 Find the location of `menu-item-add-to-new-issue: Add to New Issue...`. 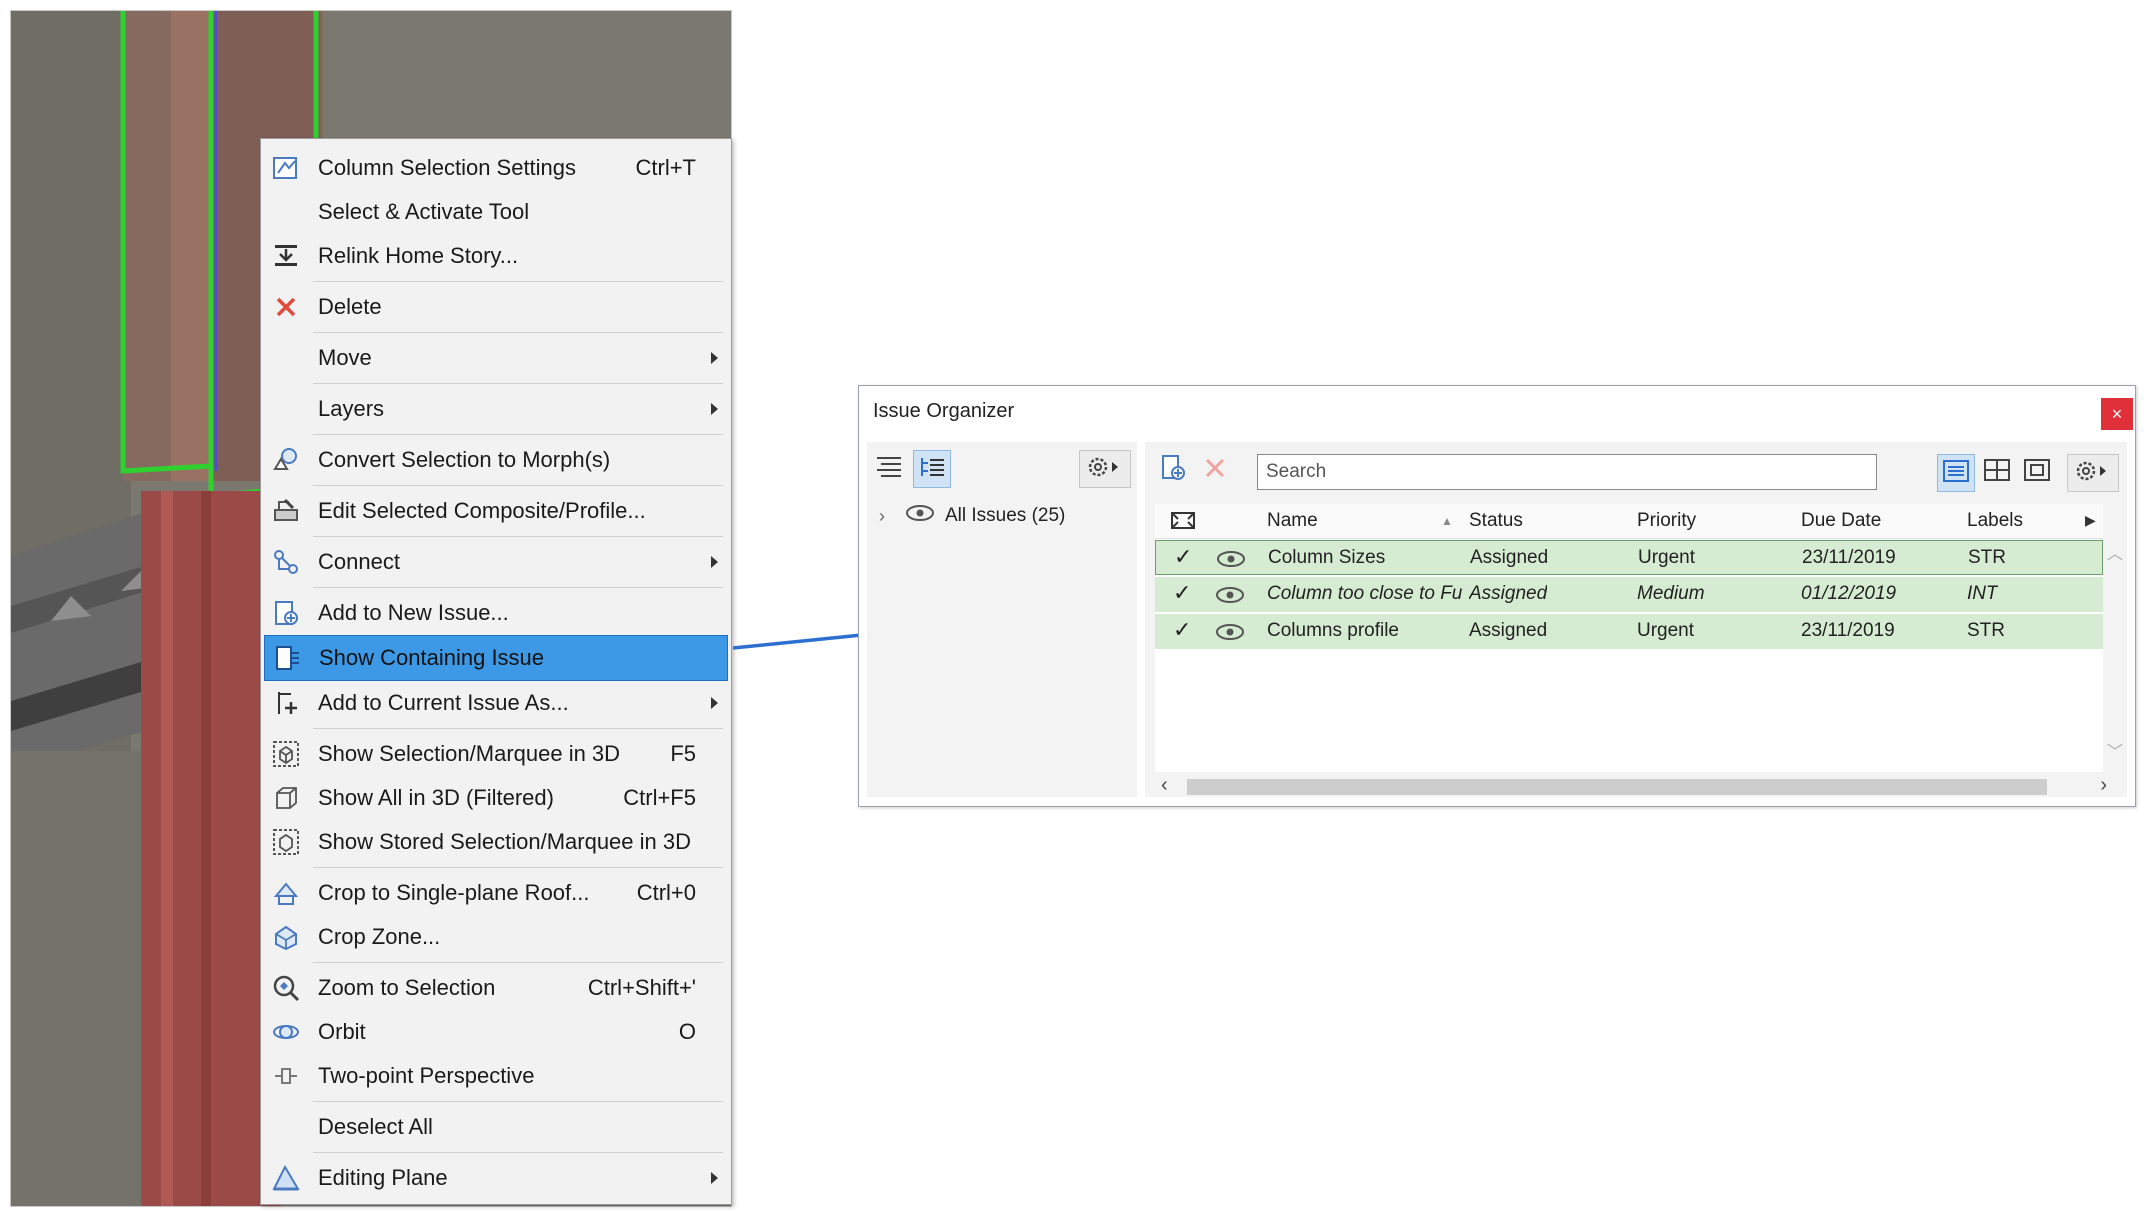

menu-item-add-to-new-issue: Add to New Issue... is located at coordinates (496, 613).